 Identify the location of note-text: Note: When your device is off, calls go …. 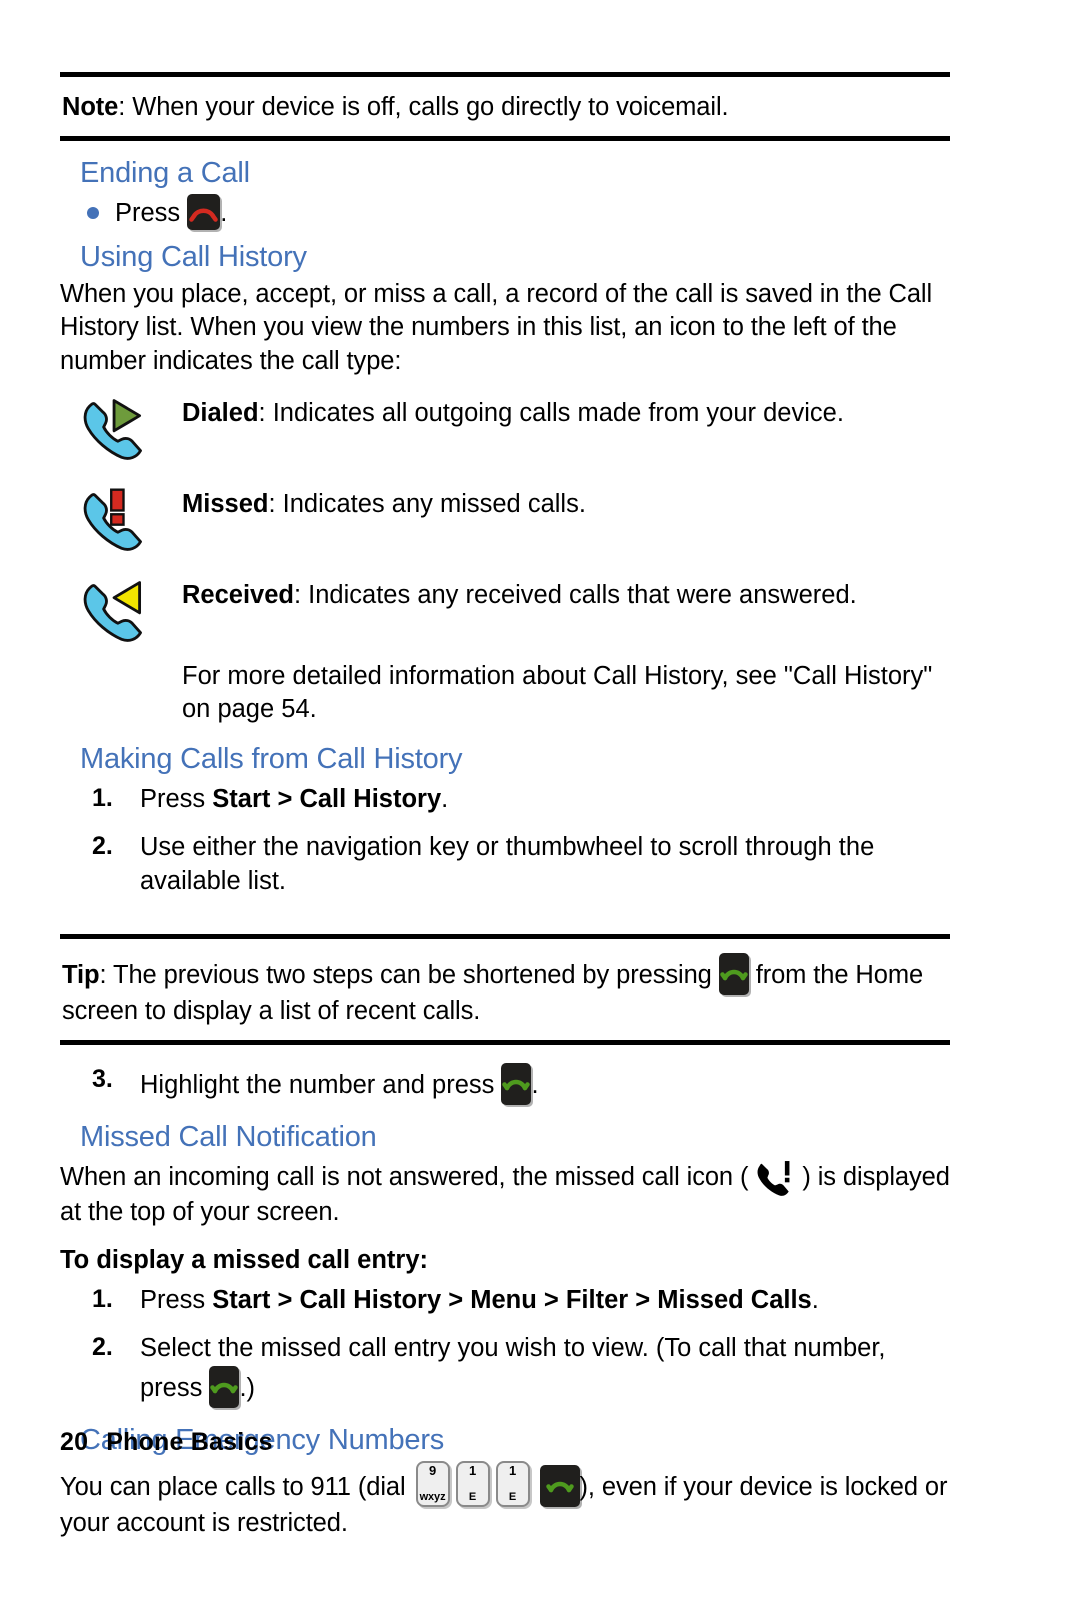
(505, 107).